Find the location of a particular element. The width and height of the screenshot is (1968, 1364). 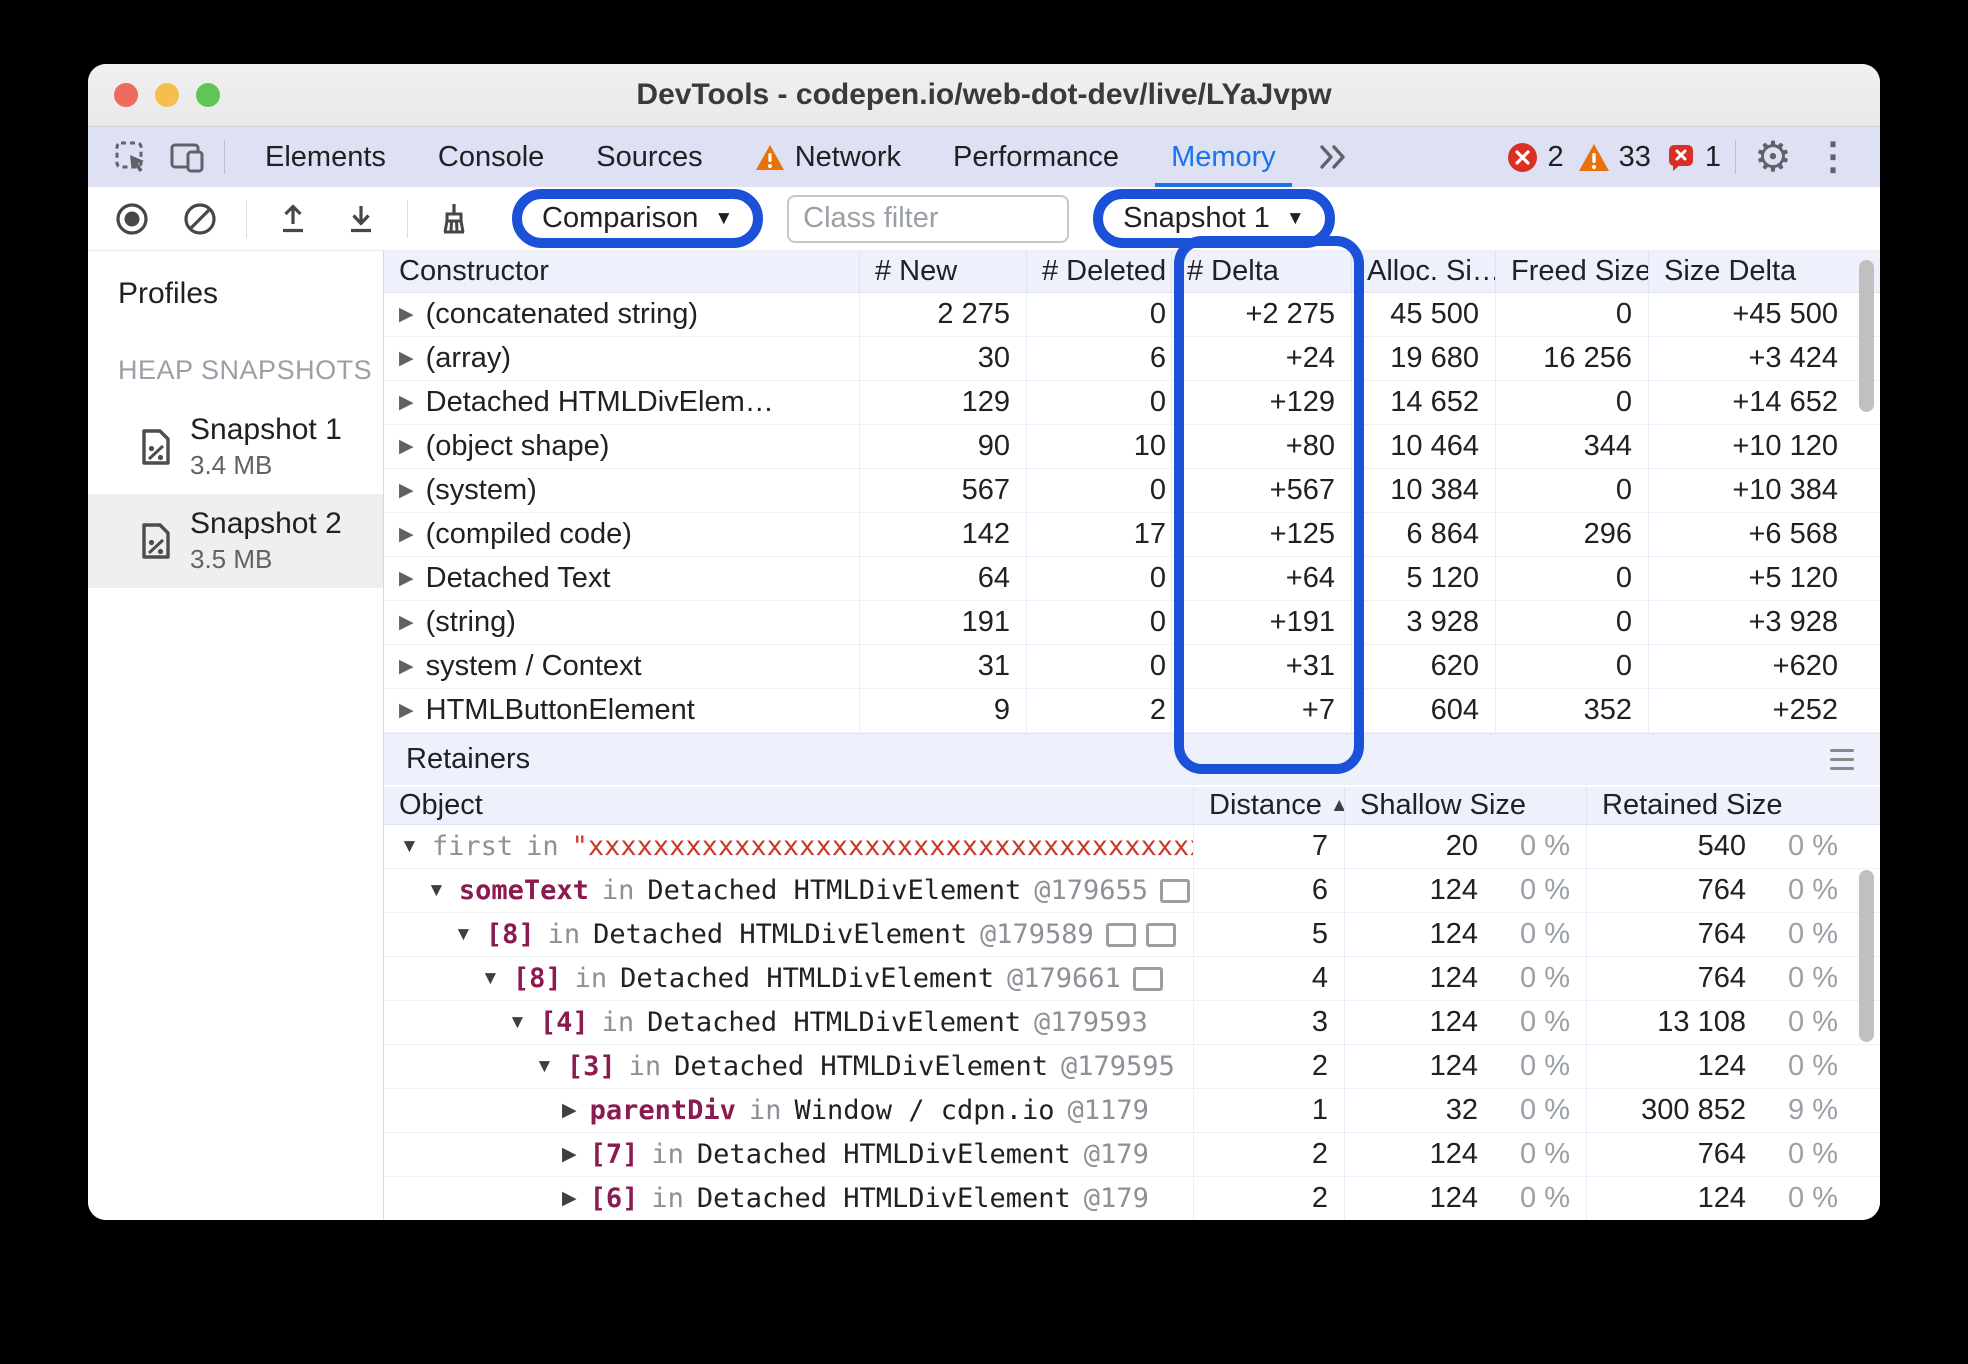

column-header-shallow-size: Shallow Size is located at coordinates (1466, 805).